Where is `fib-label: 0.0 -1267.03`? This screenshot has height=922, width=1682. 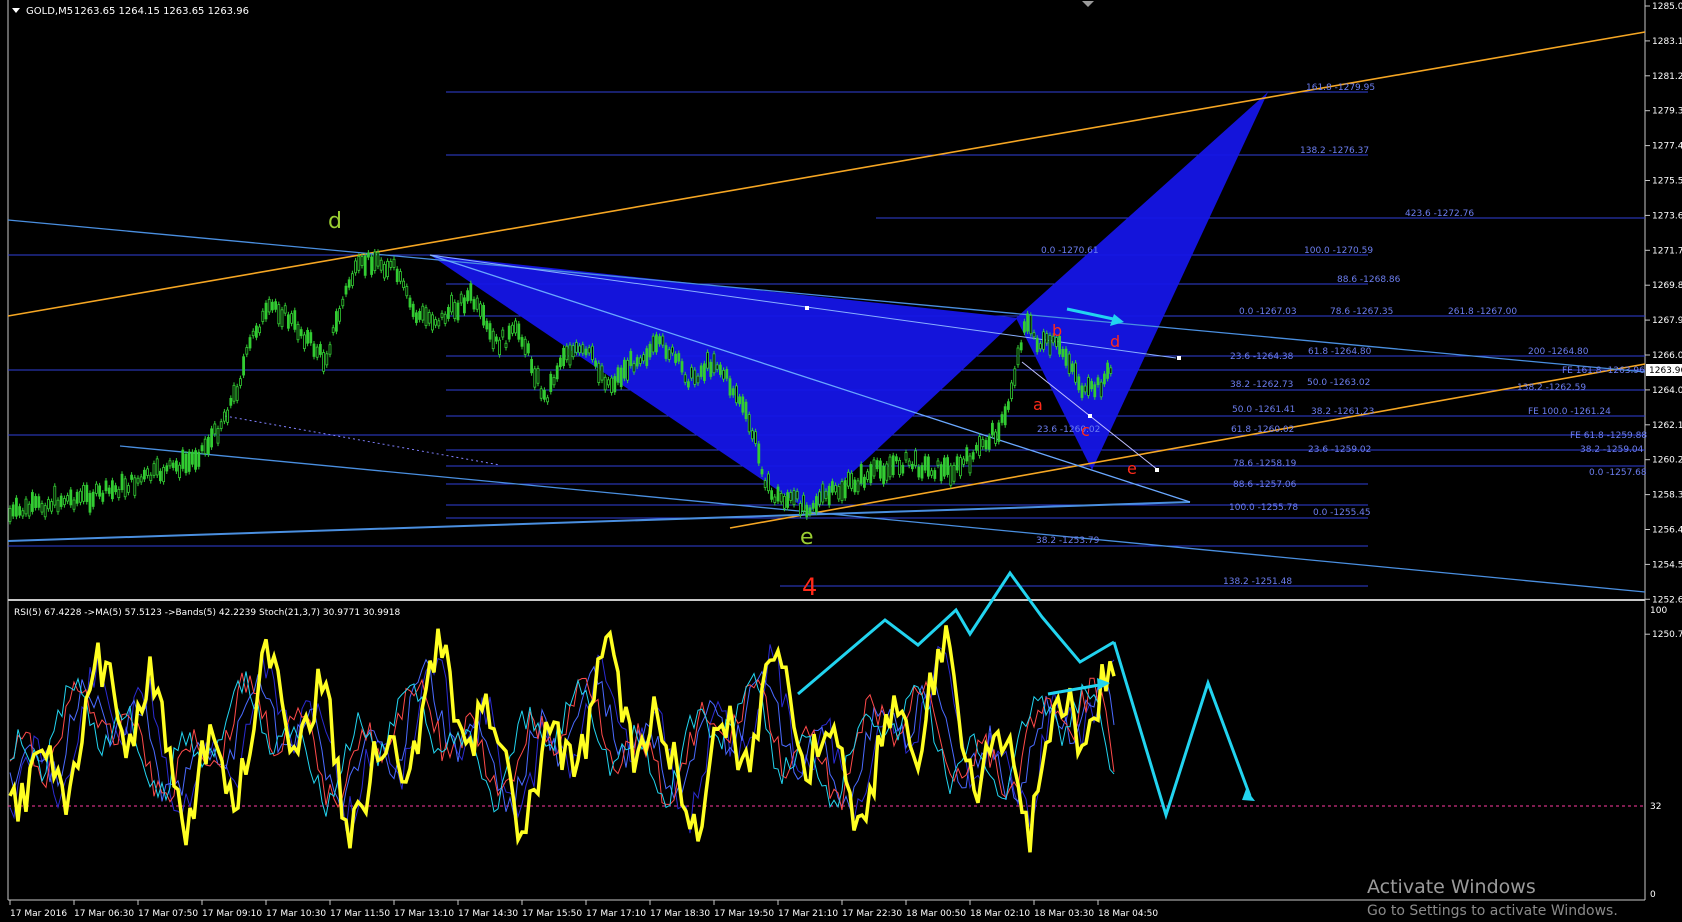
fib-label: 0.0 -1267.03 is located at coordinates (1268, 312).